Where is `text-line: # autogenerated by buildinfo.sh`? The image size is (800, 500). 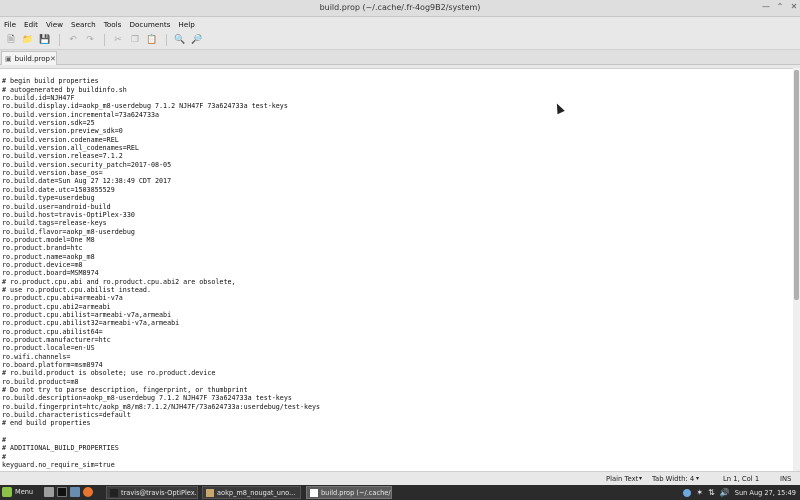
text-line: # autogenerated by buildinfo.sh is located at coordinates (396, 90).